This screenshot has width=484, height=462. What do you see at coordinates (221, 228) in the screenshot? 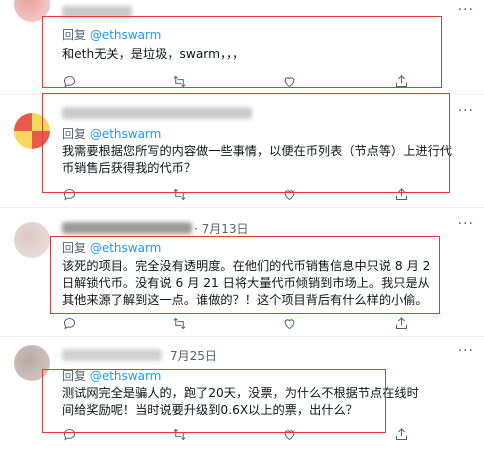
I see `tweet-date: · 7月13日` at bounding box center [221, 228].